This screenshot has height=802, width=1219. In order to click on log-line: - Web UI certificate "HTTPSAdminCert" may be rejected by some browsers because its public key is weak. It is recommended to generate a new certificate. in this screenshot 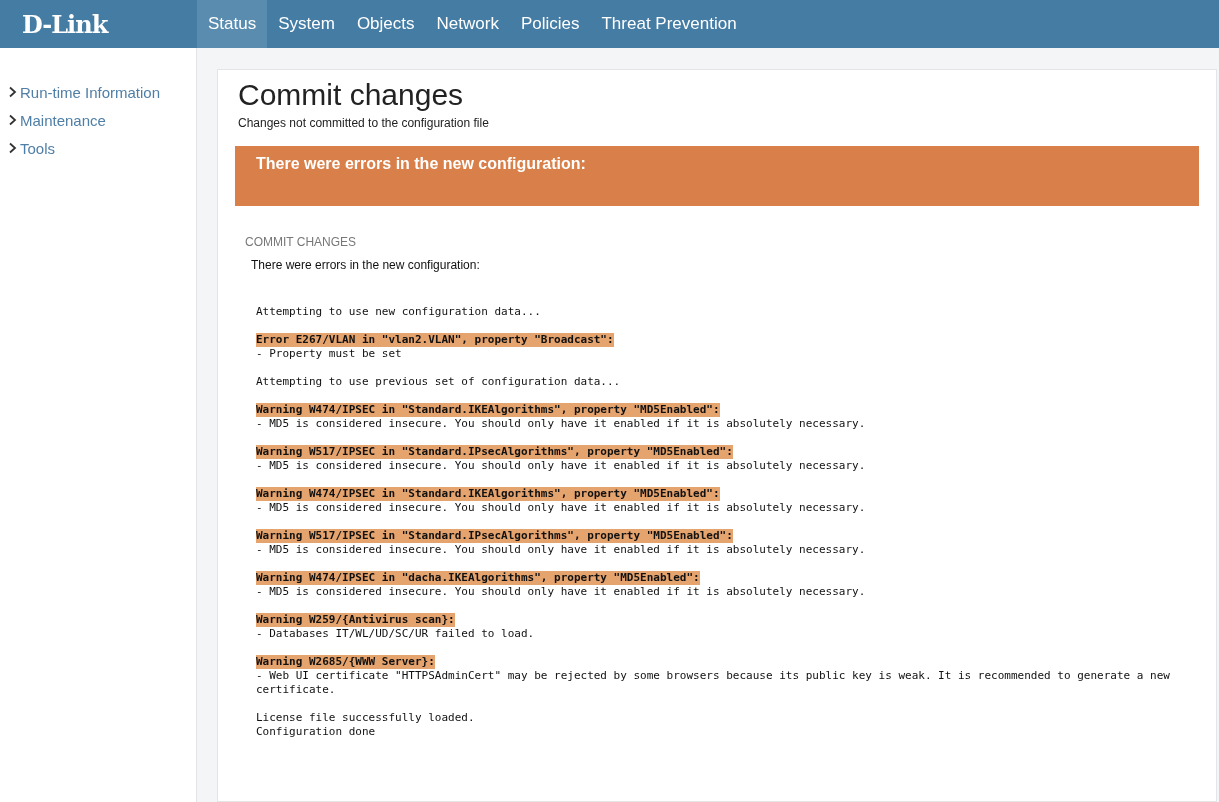, I will do `click(713, 683)`.